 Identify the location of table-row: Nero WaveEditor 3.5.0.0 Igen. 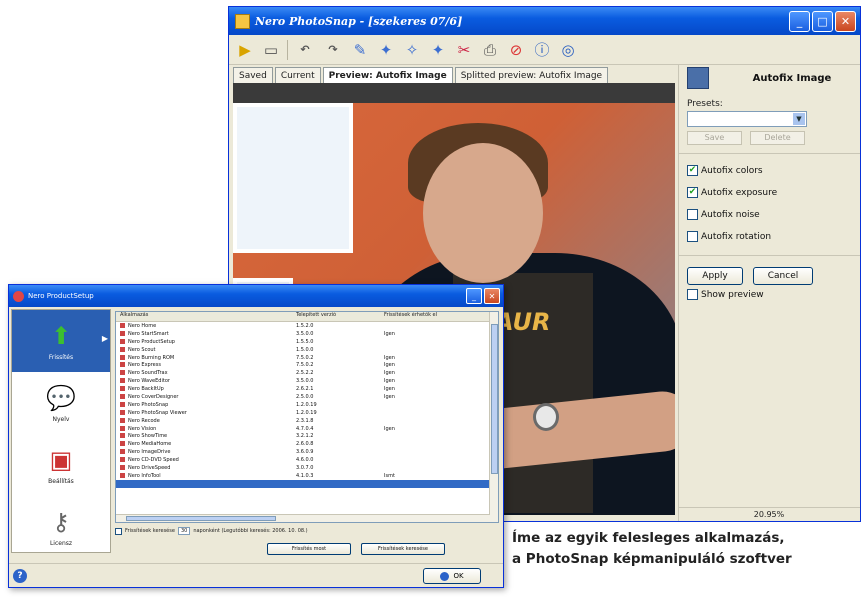
(307, 381).